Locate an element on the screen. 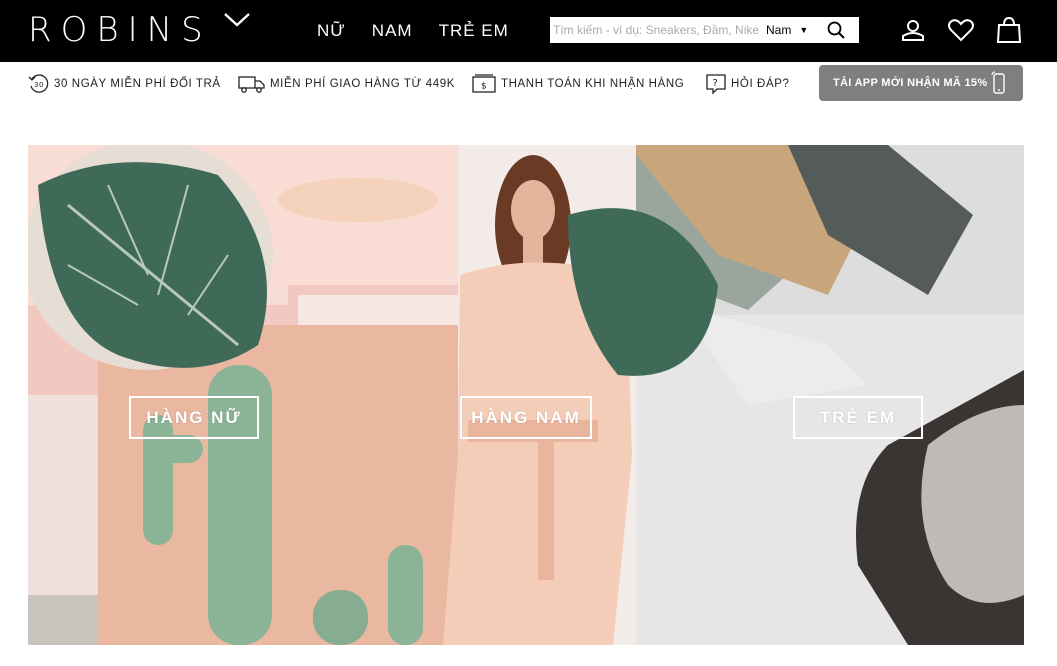 This screenshot has height=666, width=1057. chevron-down-icon is located at coordinates (237, 19).